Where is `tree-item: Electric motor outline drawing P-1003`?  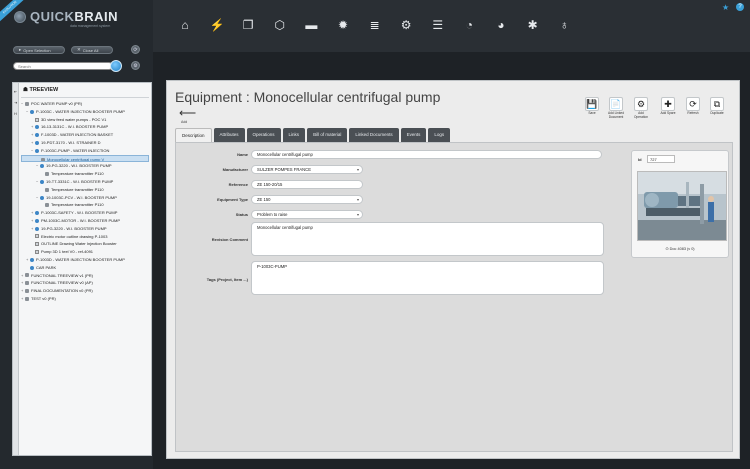 tree-item: Electric motor outline drawing P-1003 is located at coordinates (85, 237).